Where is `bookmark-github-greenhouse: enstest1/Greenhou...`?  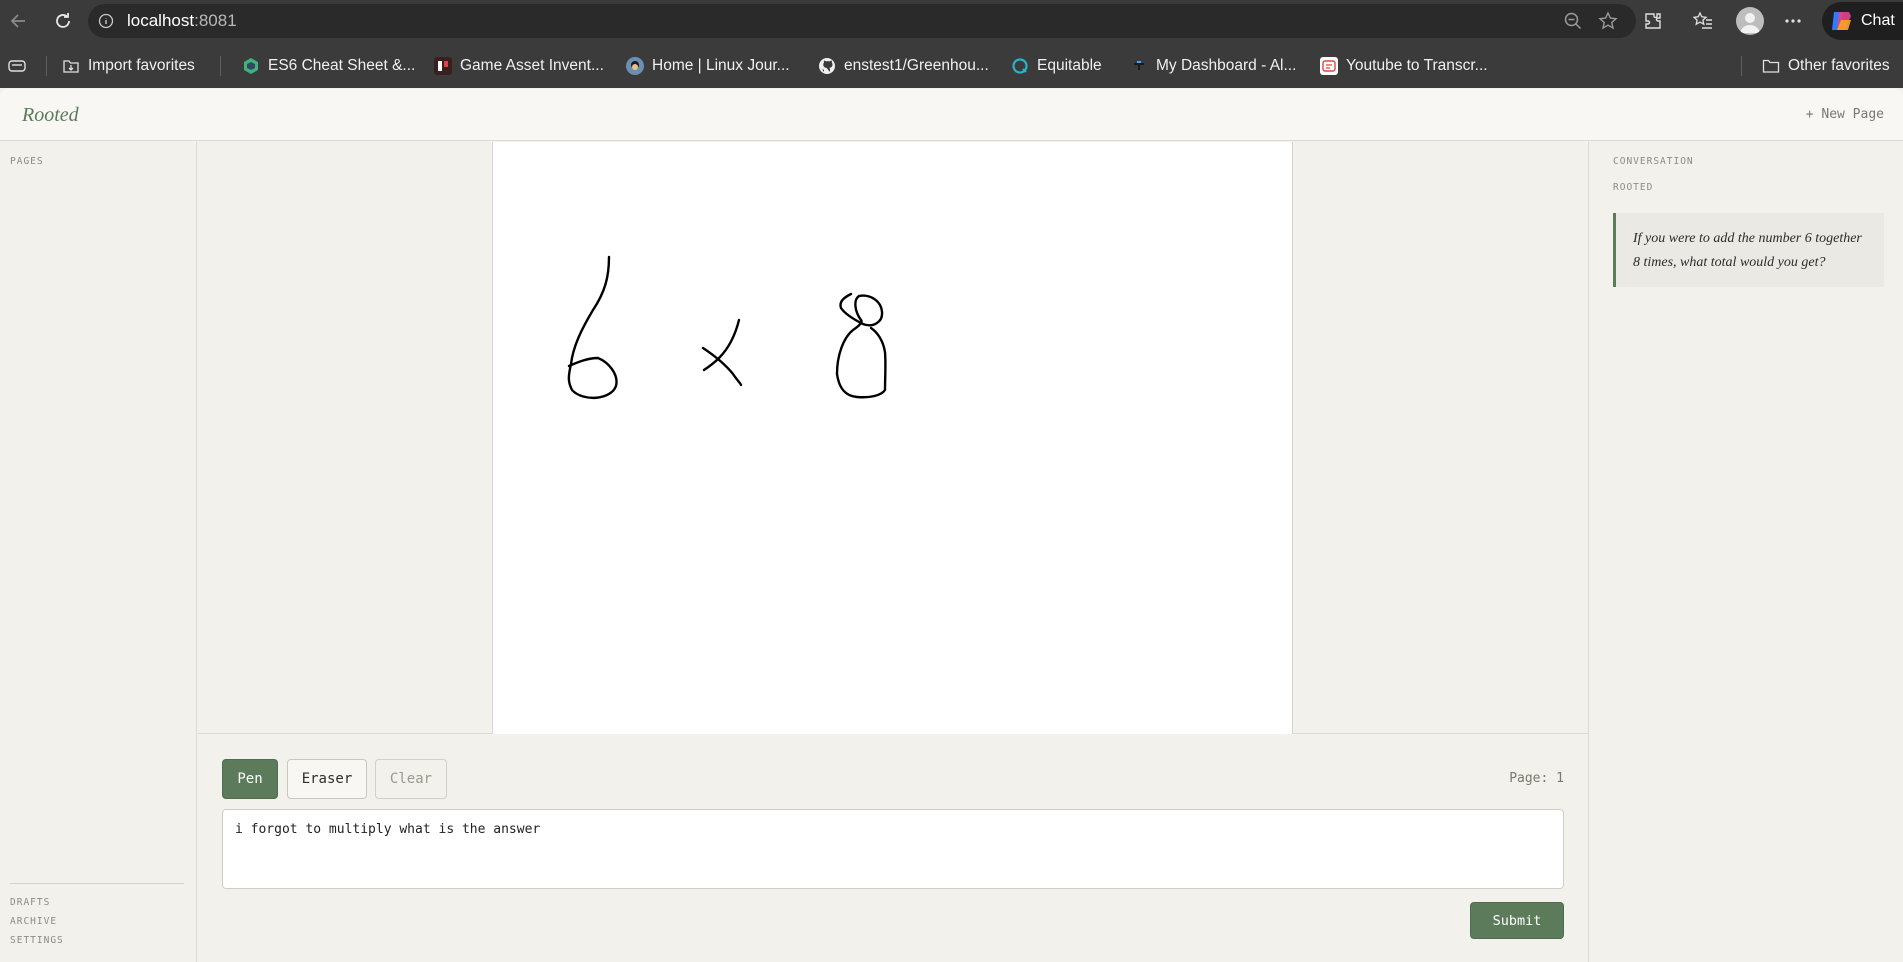 bookmark-github-greenhouse: enstest1/Greenhou... is located at coordinates (903, 66).